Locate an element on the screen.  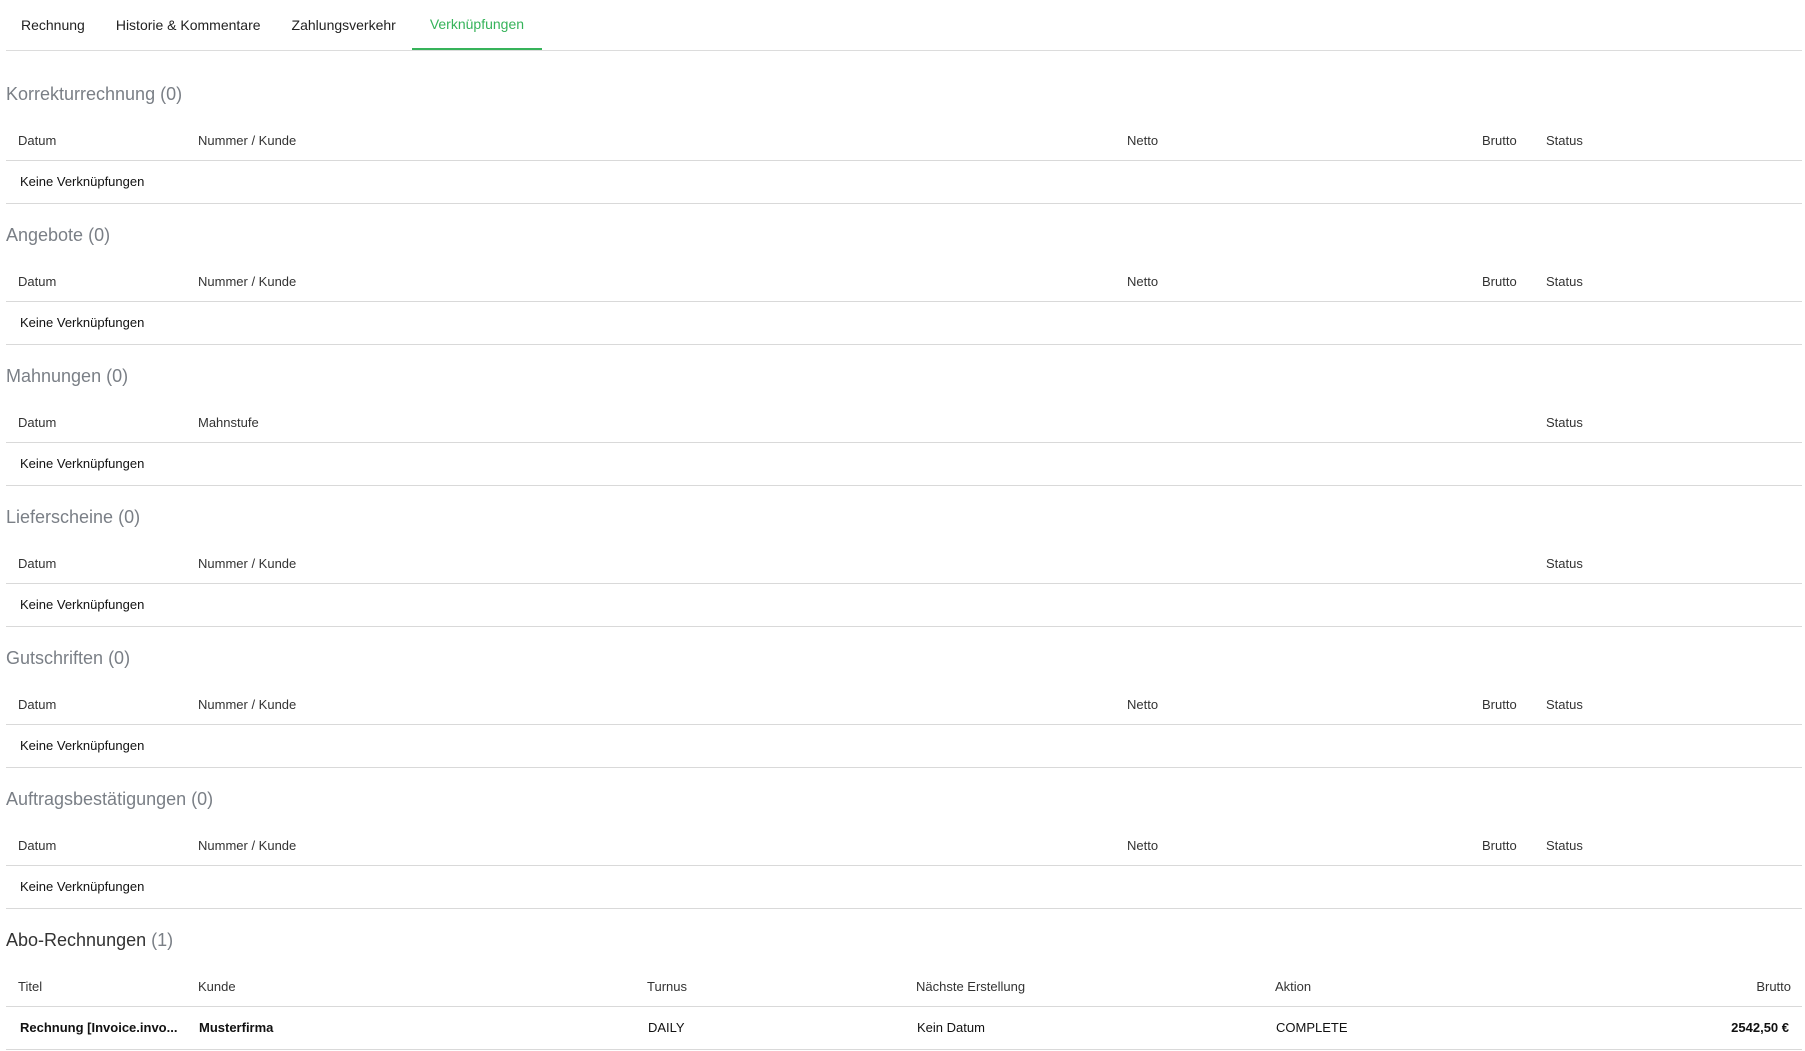
column-header-turnus: Turnus is located at coordinates (667, 986).